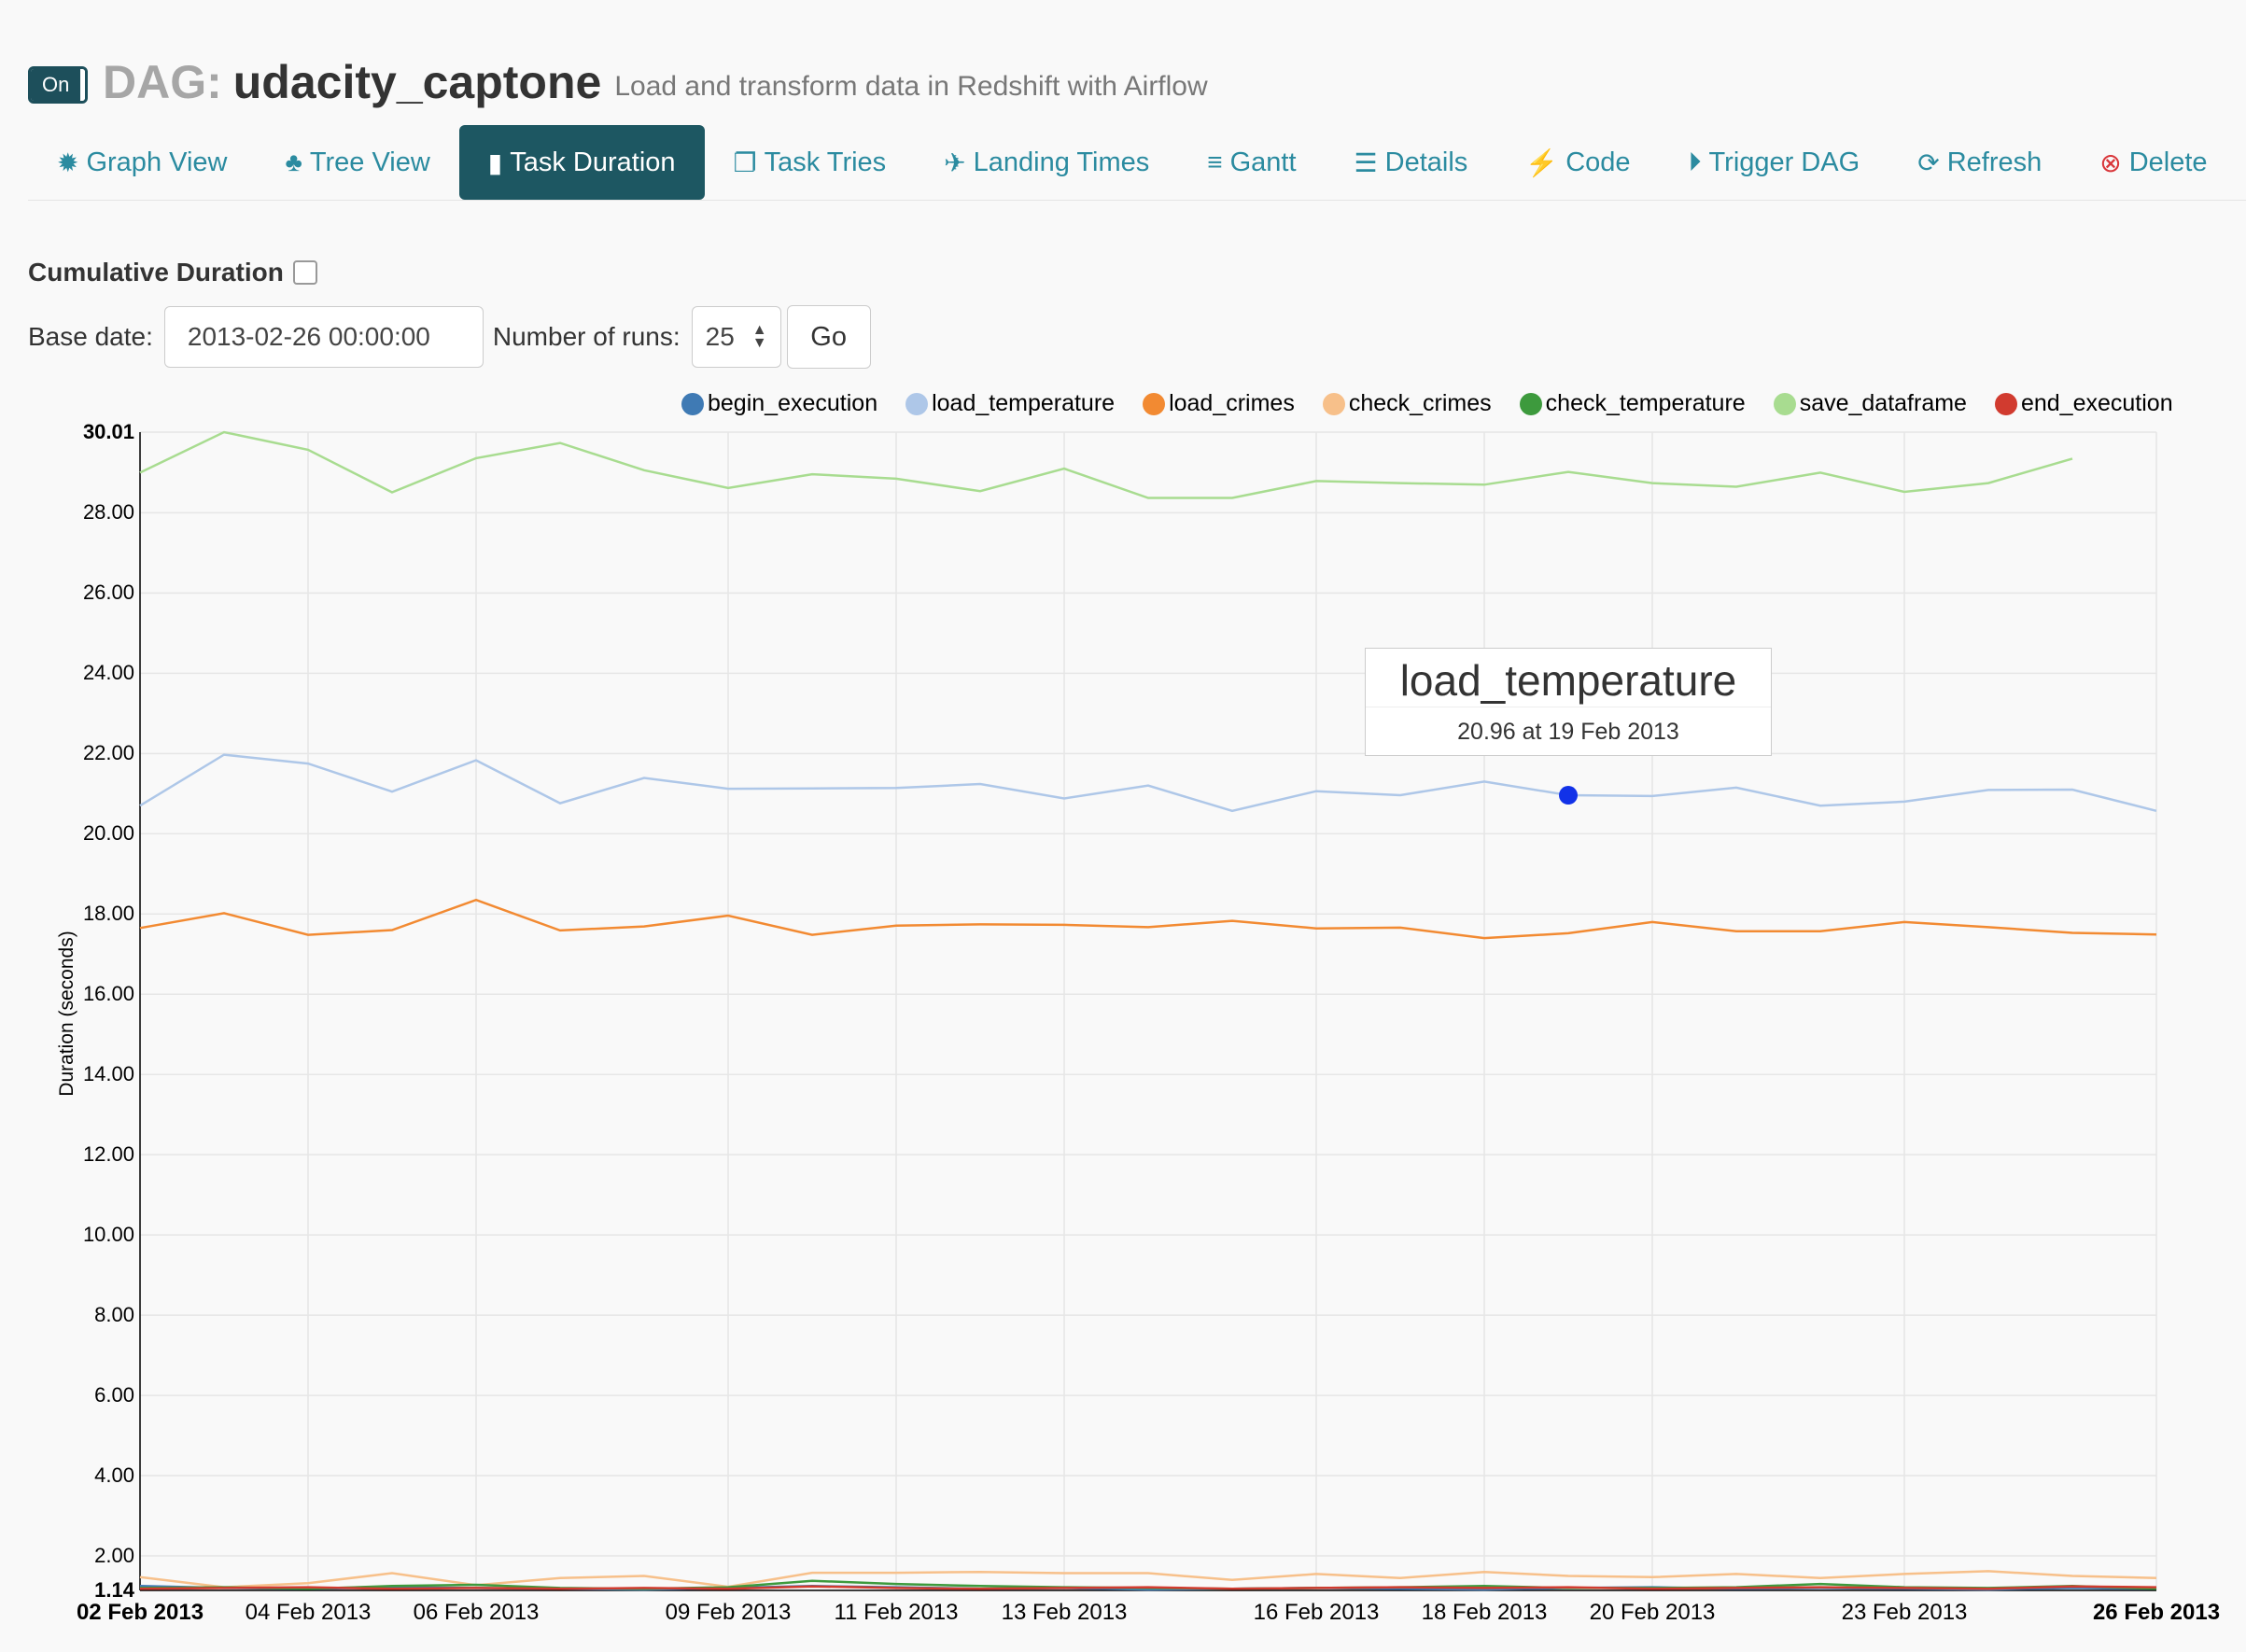 This screenshot has width=2246, height=1652. Describe the element at coordinates (114, 1556) in the screenshot. I see `y-tick-label: 2.00` at that location.